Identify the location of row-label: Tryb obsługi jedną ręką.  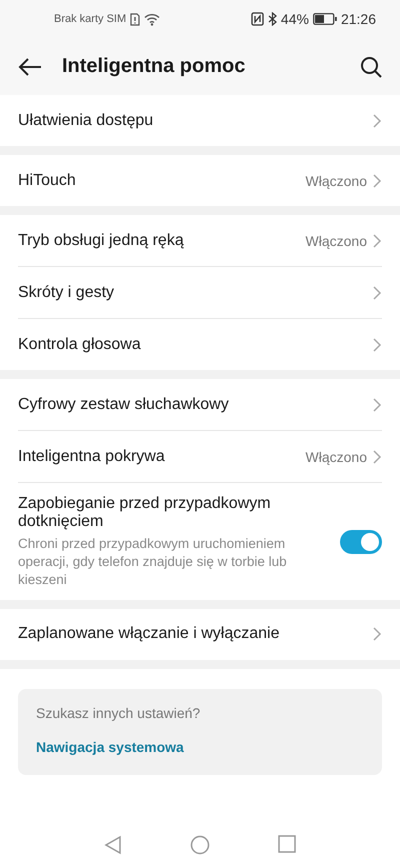
(101, 241).